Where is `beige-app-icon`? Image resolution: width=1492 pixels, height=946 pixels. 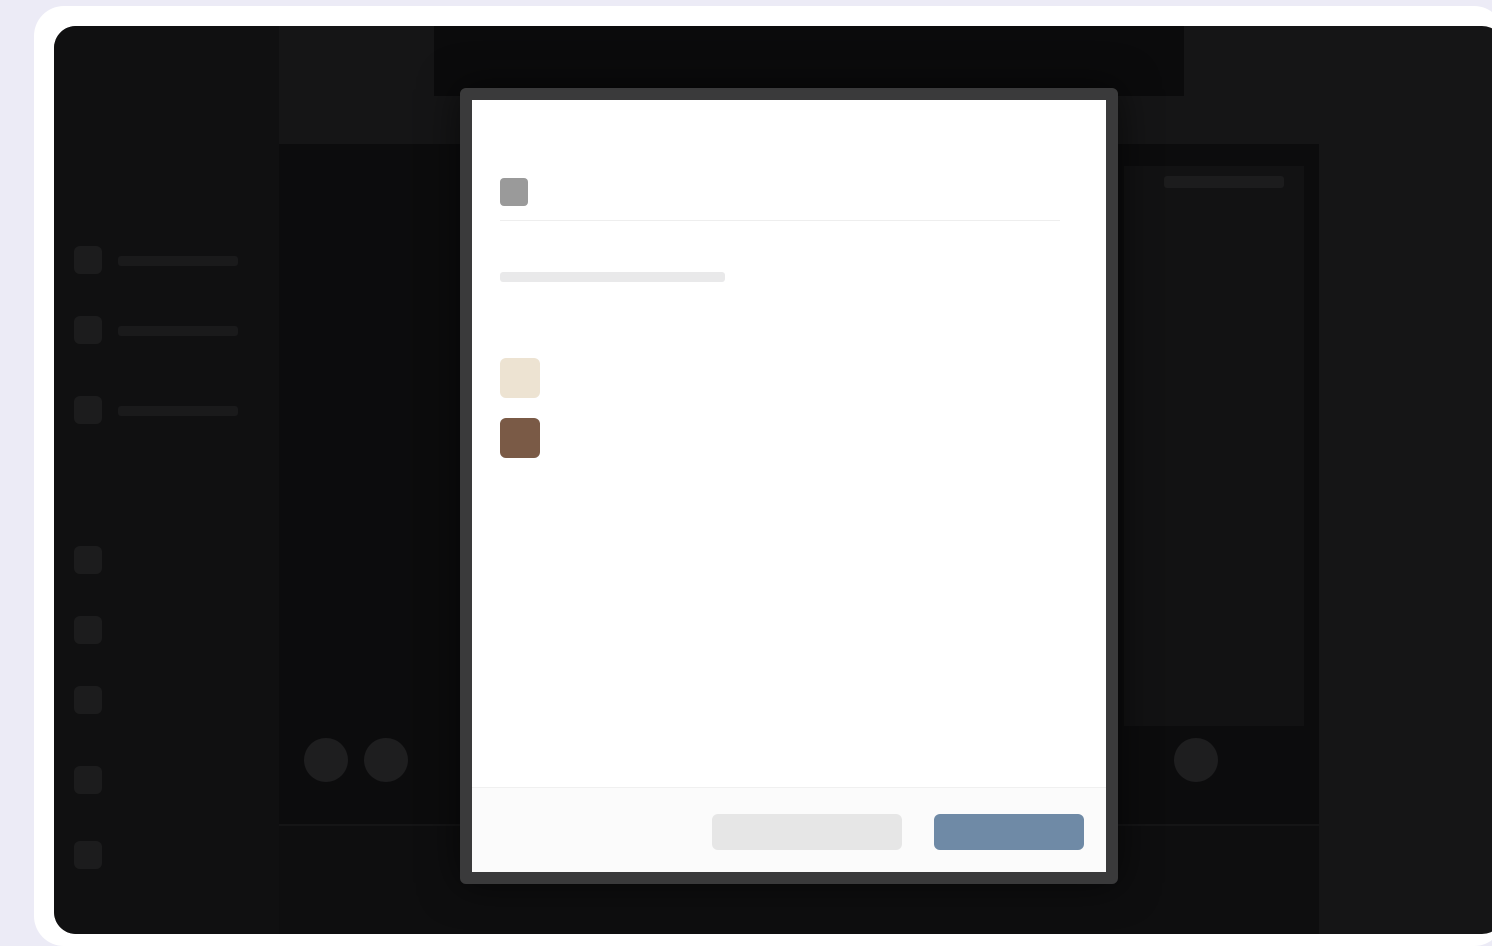 beige-app-icon is located at coordinates (520, 378).